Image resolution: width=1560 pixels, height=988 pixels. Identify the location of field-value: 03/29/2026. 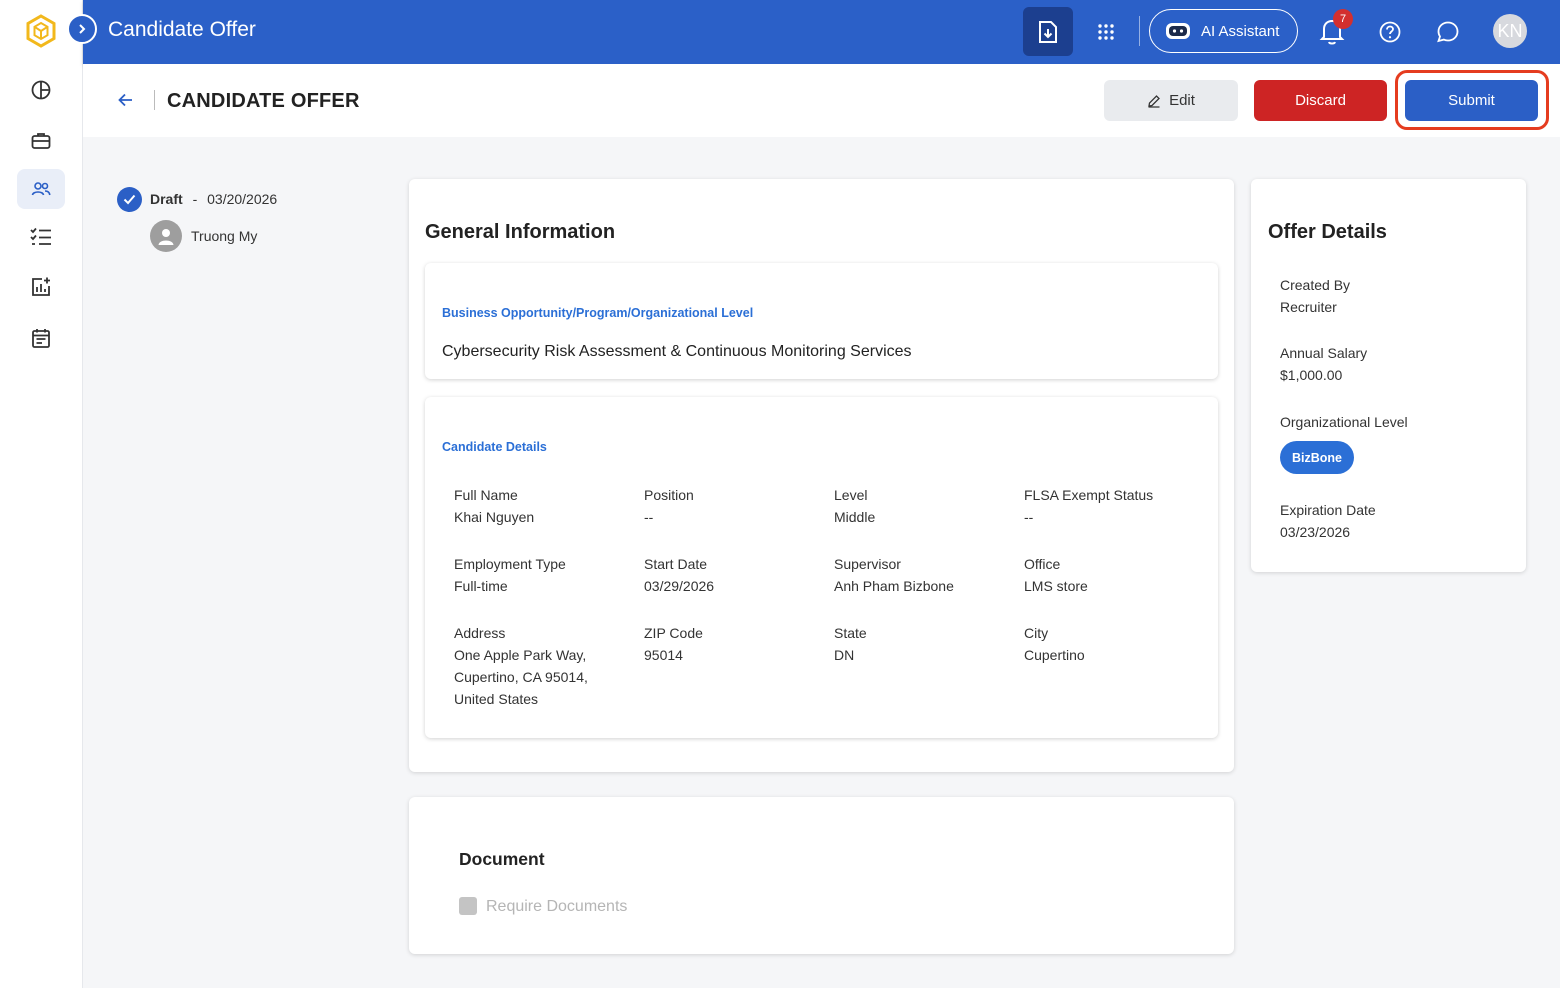
(679, 586).